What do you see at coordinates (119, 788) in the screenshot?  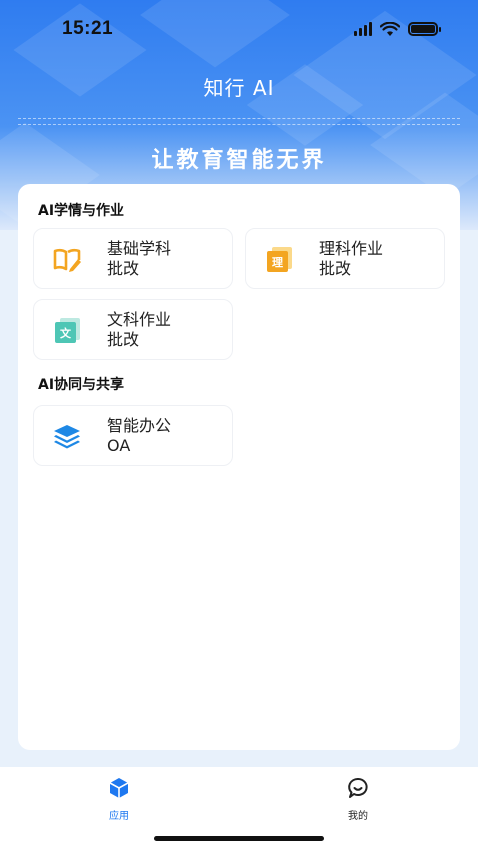 I see `cube-icon` at bounding box center [119, 788].